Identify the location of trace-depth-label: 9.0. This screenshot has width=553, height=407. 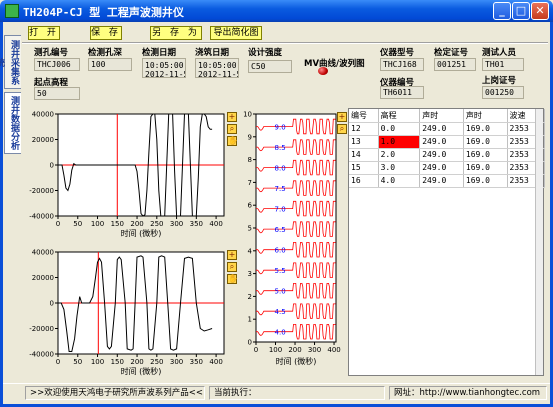
(280, 128).